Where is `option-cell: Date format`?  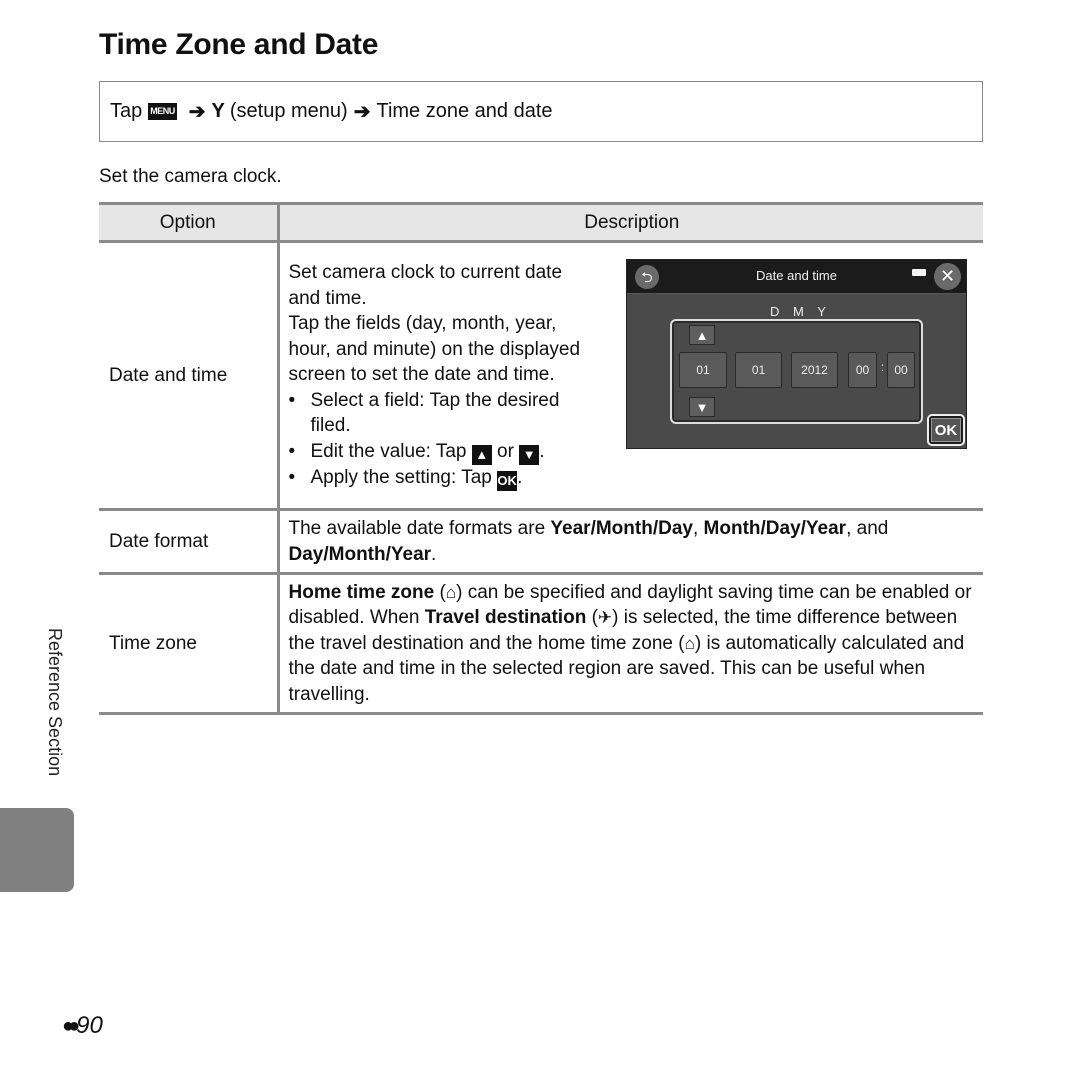
option-cell: Date format is located at coordinates (189, 542).